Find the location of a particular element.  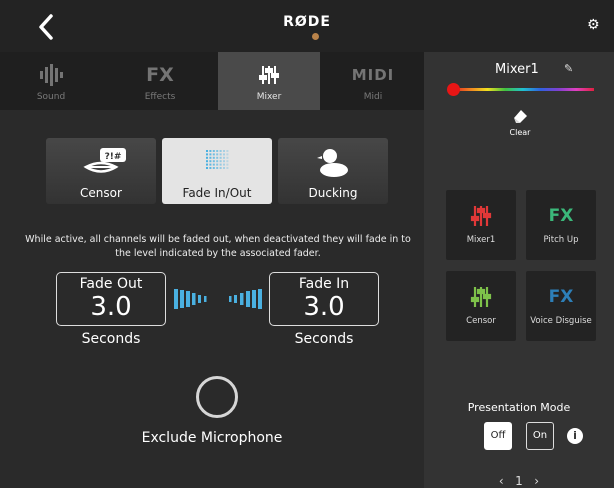

fade-out-unit: Seconds is located at coordinates (111, 339).